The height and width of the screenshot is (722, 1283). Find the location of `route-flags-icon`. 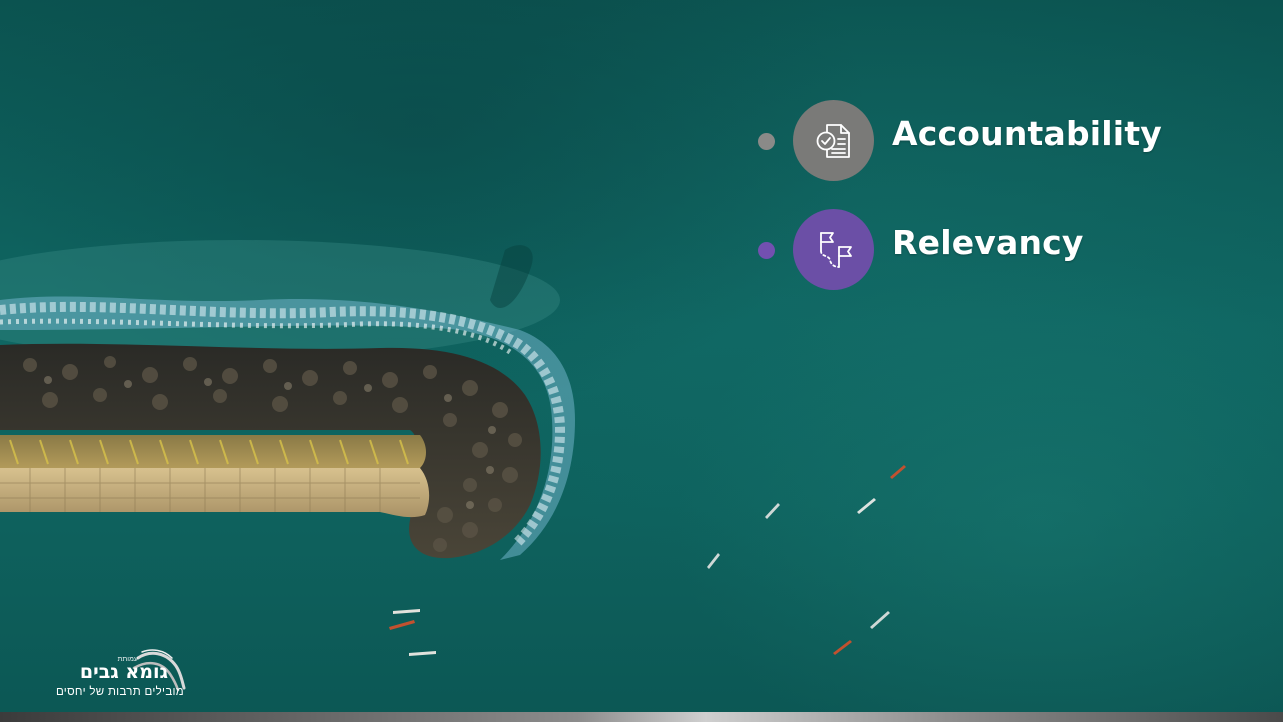

route-flags-icon is located at coordinates (835, 249).